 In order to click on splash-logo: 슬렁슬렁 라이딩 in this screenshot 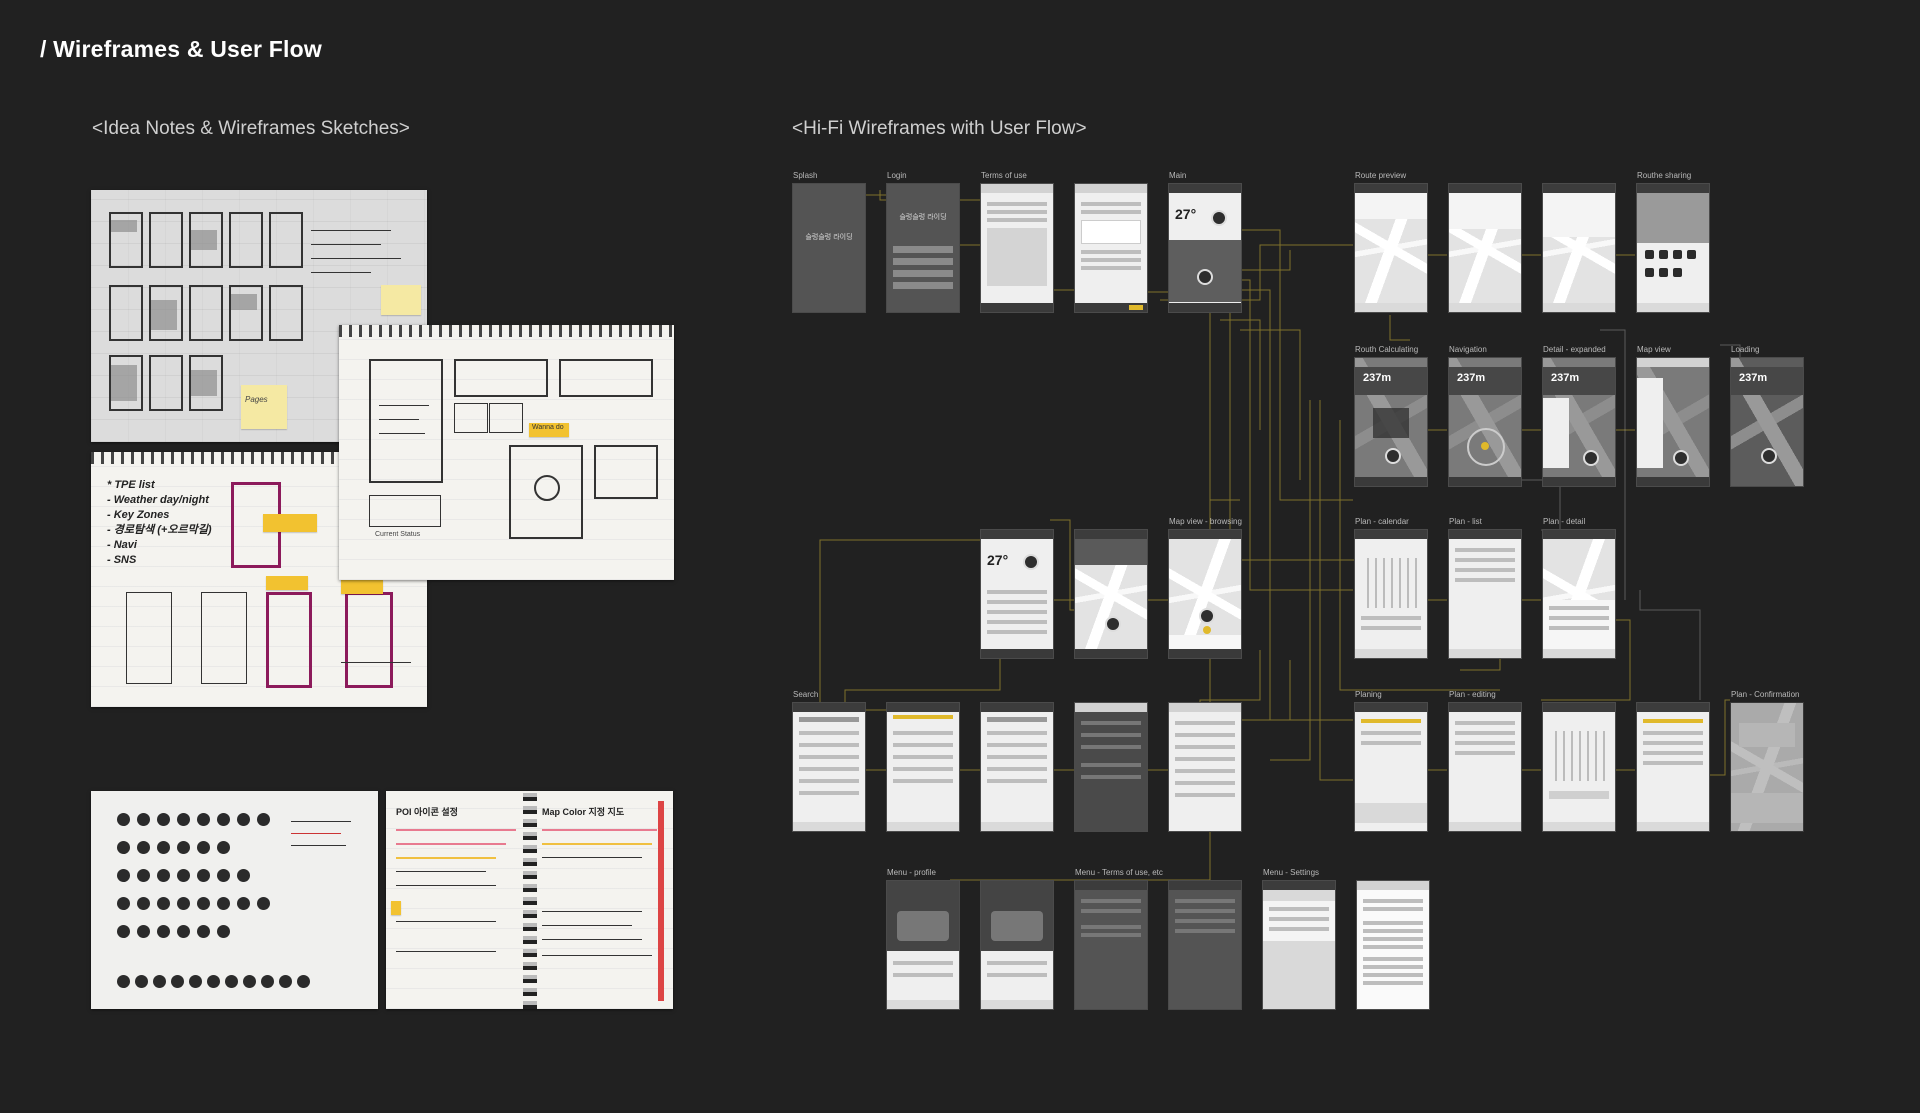, I will do `click(829, 237)`.